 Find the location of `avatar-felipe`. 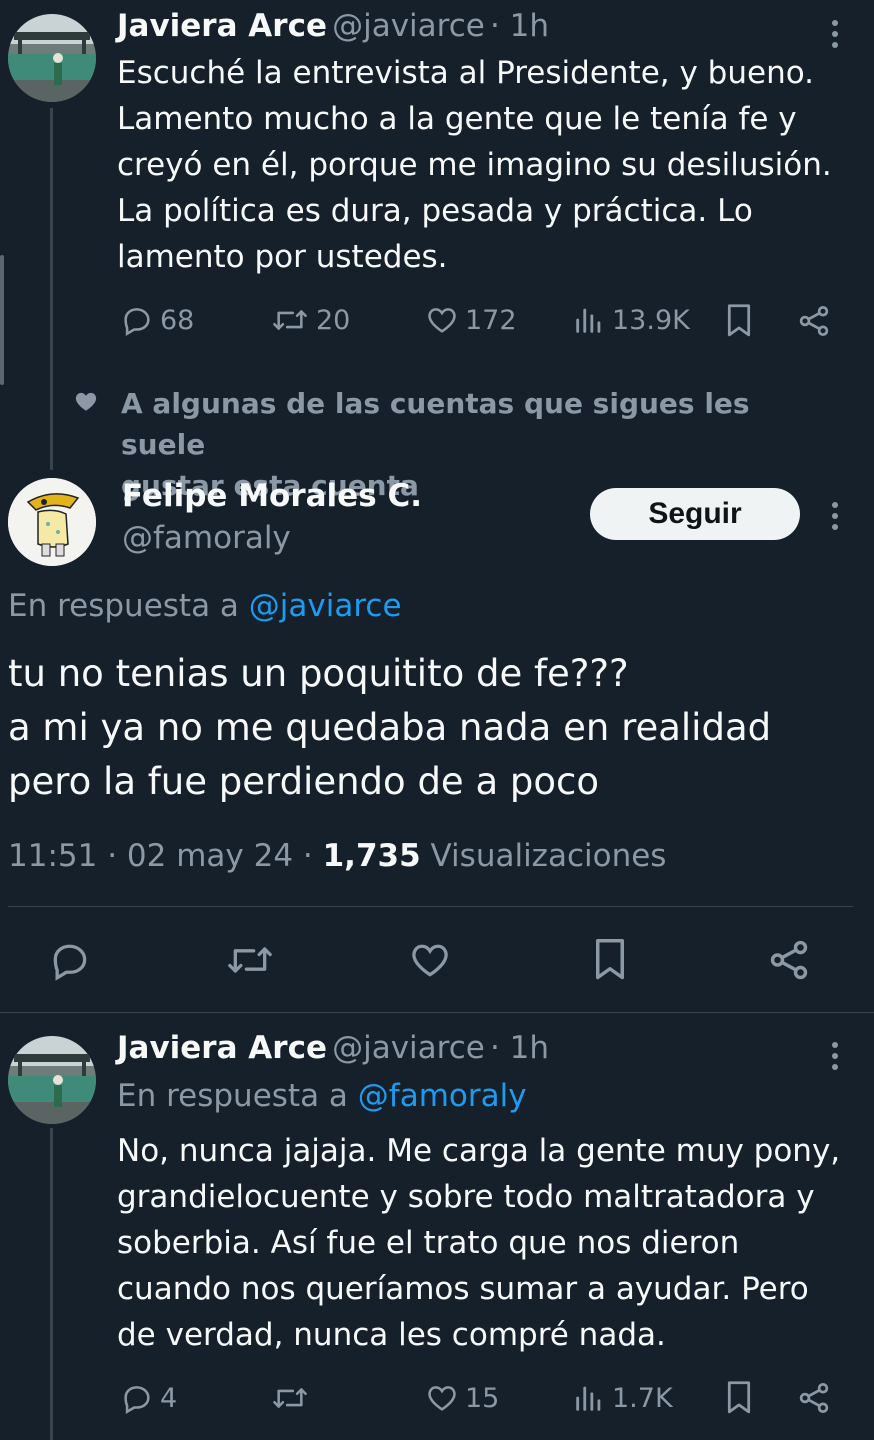

avatar-felipe is located at coordinates (52, 522).